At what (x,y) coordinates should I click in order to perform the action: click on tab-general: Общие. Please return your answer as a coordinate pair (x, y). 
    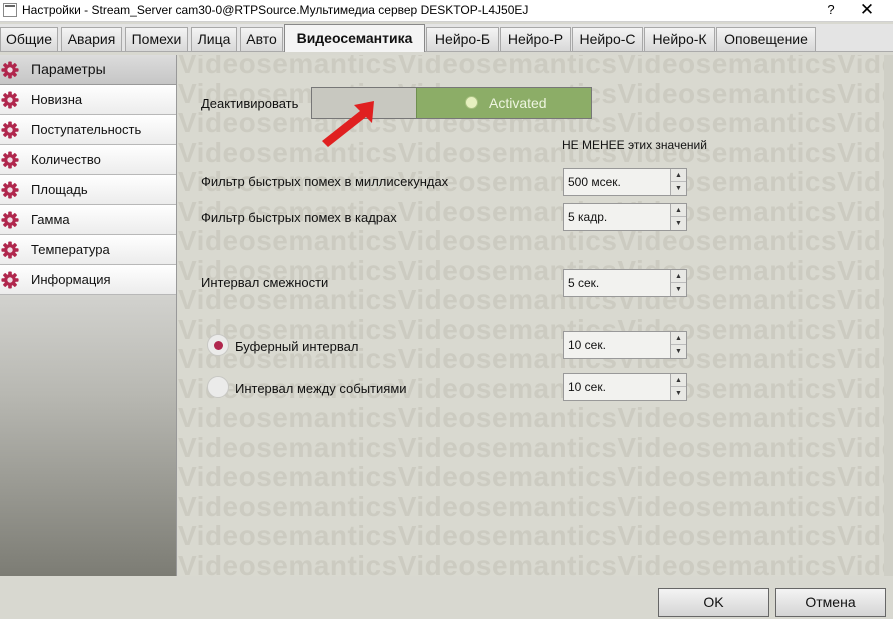
    Looking at the image, I should click on (29, 39).